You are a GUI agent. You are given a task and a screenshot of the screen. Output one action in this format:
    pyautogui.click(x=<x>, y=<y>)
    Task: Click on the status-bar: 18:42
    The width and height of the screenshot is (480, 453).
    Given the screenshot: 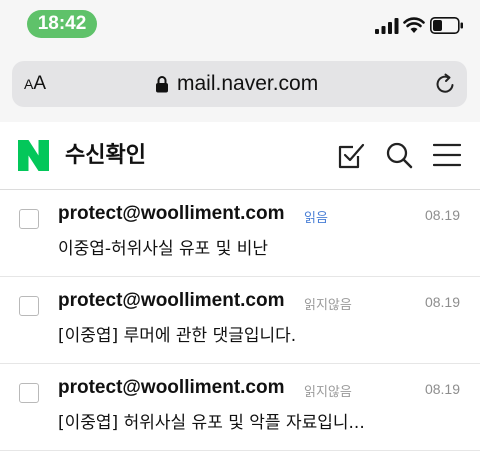 What is the action you would take?
    pyautogui.click(x=240, y=24)
    